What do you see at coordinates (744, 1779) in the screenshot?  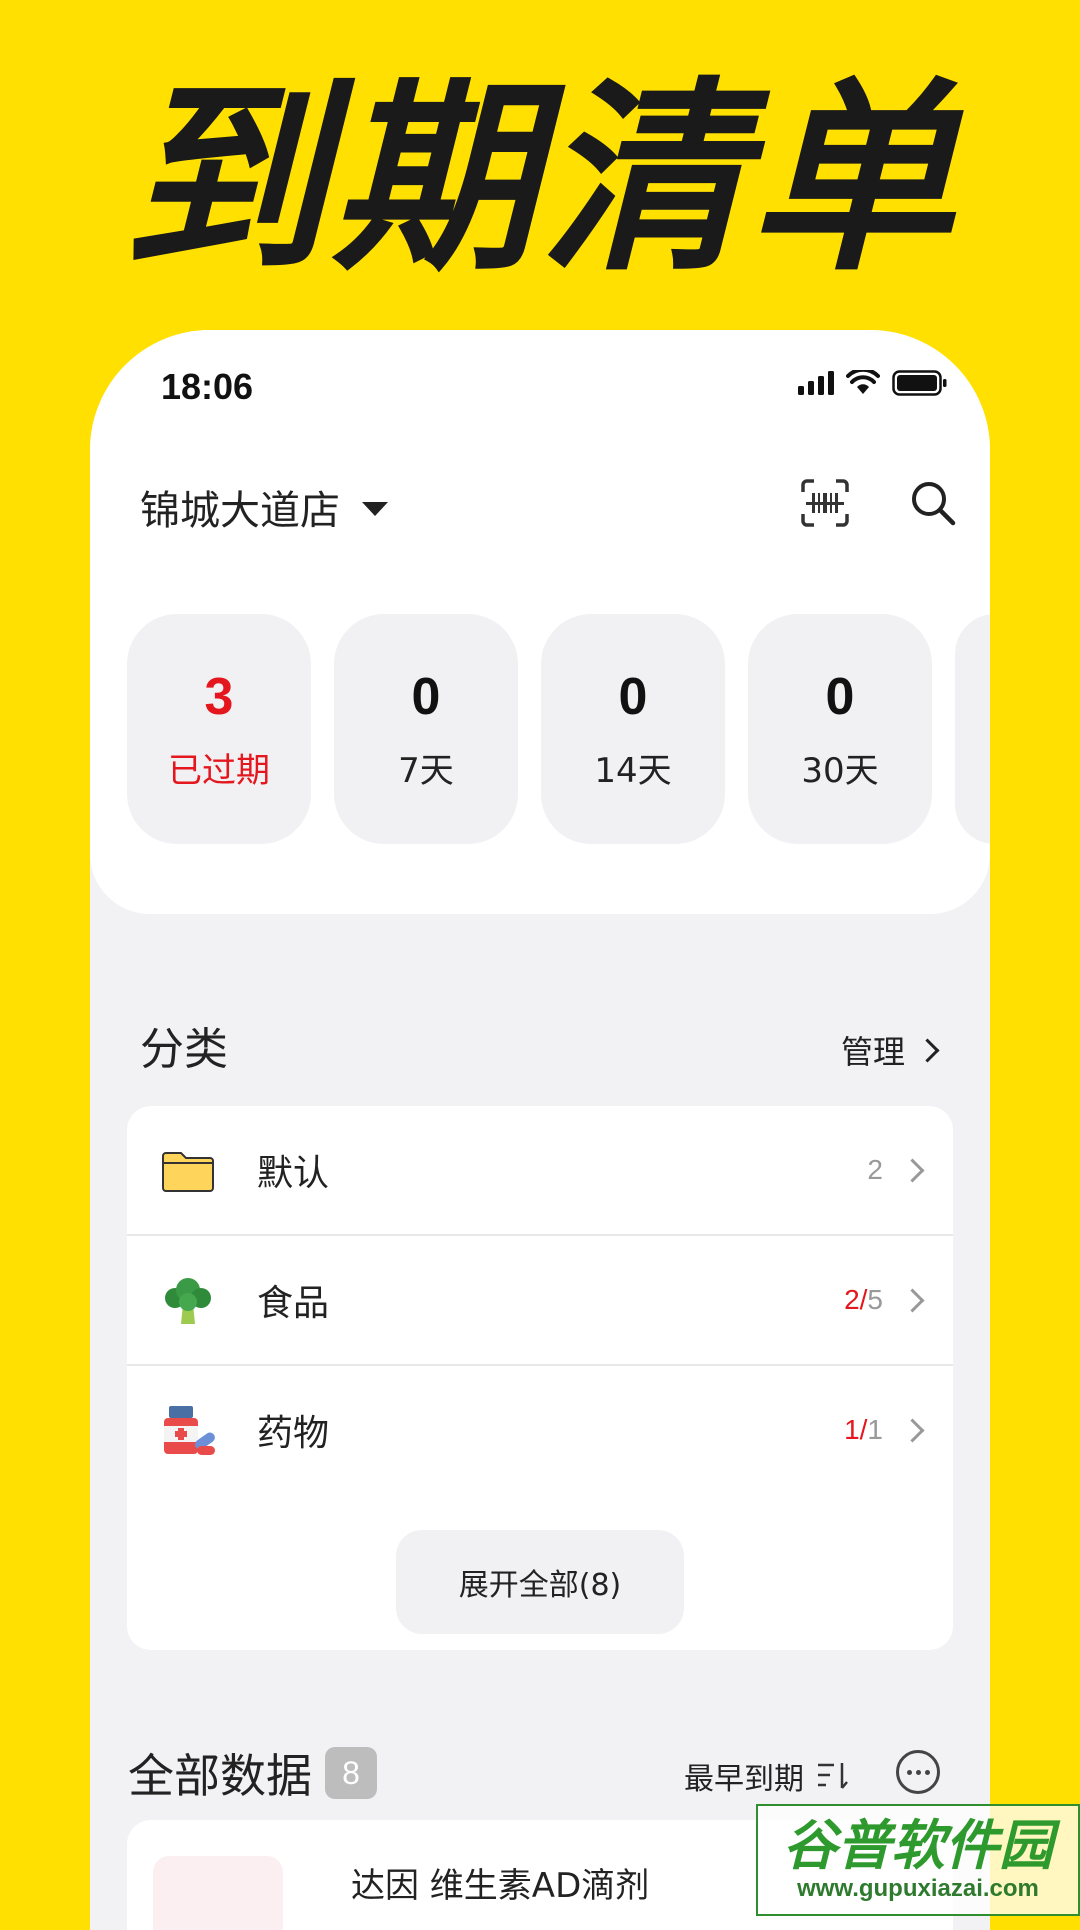 I see `sort-label: 最早到期` at bounding box center [744, 1779].